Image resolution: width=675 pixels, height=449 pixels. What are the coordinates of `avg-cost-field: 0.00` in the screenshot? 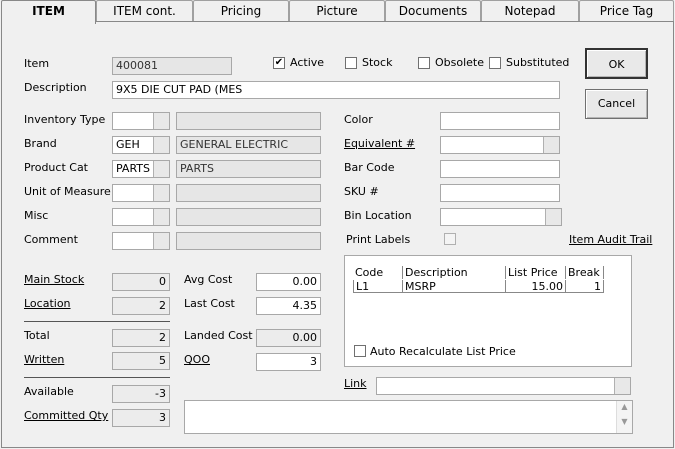 It's located at (288, 282).